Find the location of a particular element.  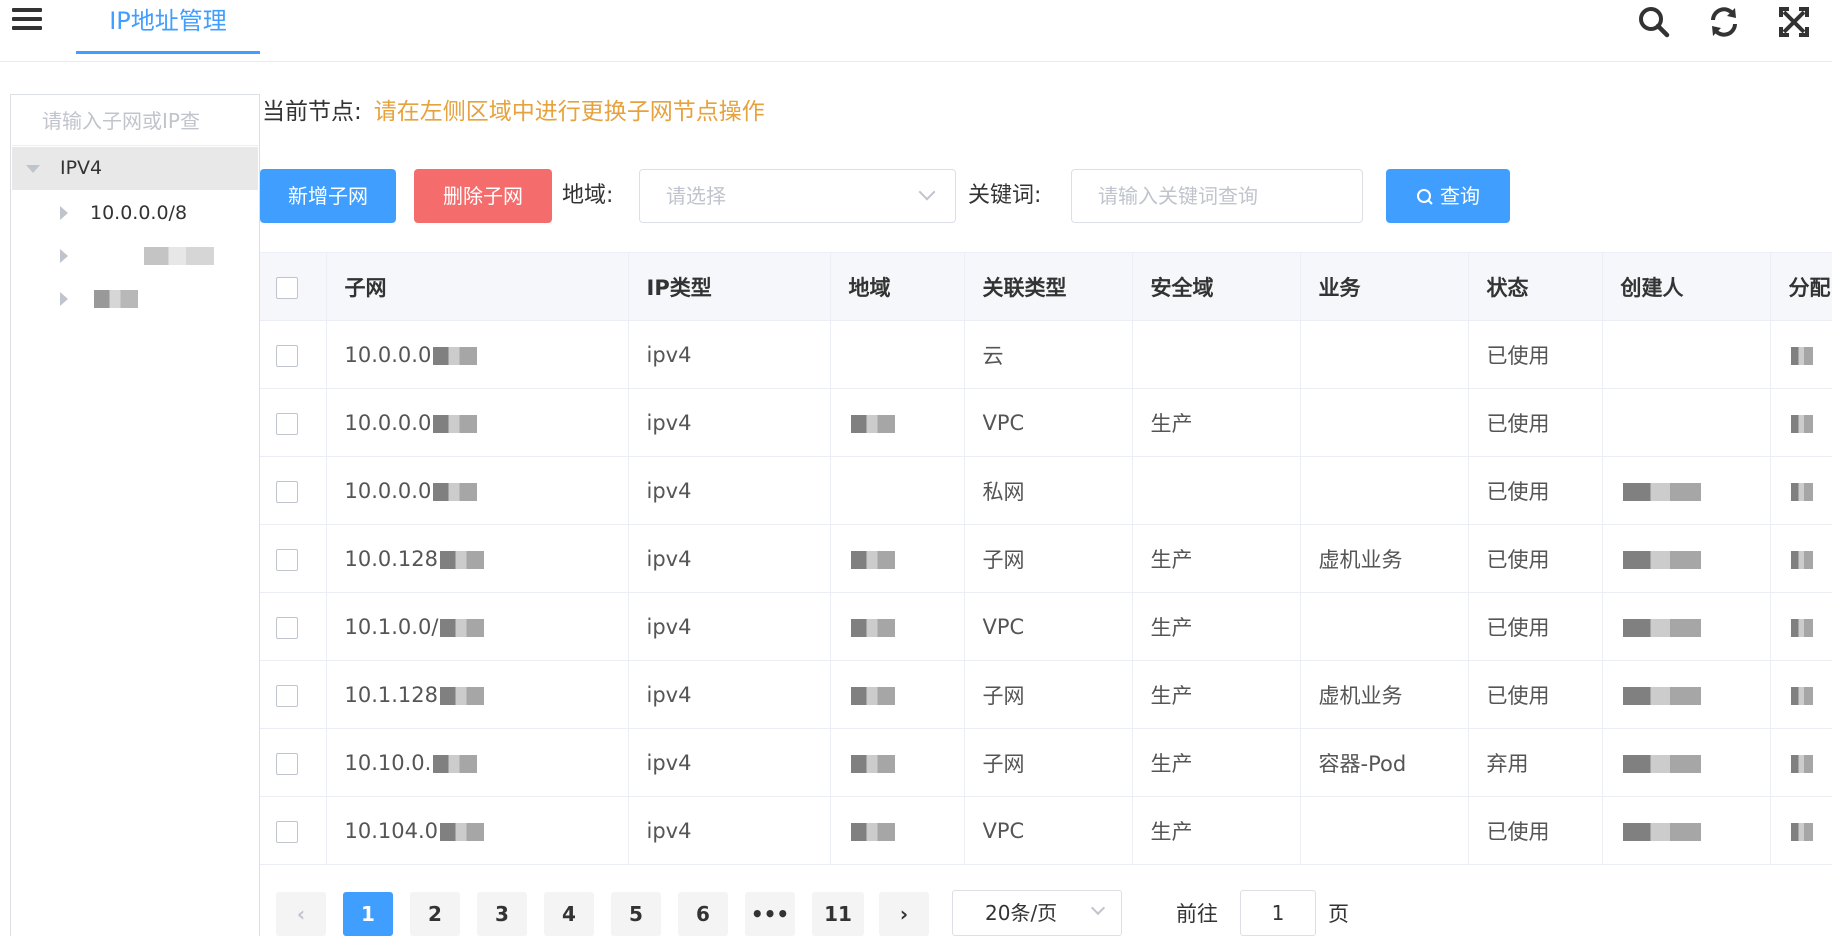

next-page-button: › is located at coordinates (904, 914).